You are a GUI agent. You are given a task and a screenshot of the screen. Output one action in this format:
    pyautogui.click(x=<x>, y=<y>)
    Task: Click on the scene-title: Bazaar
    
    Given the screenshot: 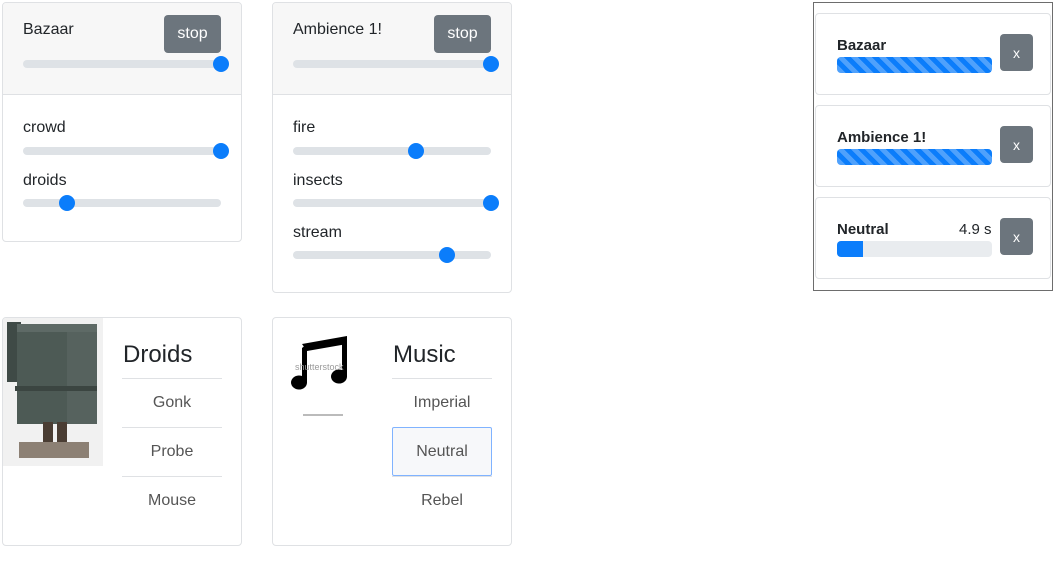 What is the action you would take?
    pyautogui.click(x=48, y=29)
    